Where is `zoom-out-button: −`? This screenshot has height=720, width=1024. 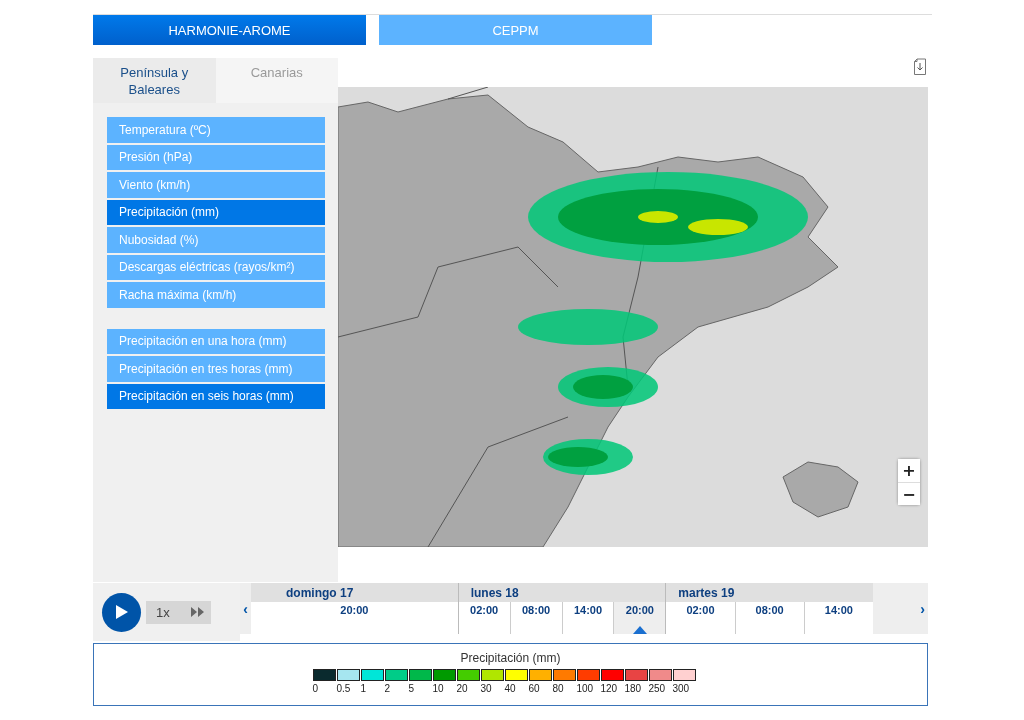
zoom-out-button: − is located at coordinates (909, 493).